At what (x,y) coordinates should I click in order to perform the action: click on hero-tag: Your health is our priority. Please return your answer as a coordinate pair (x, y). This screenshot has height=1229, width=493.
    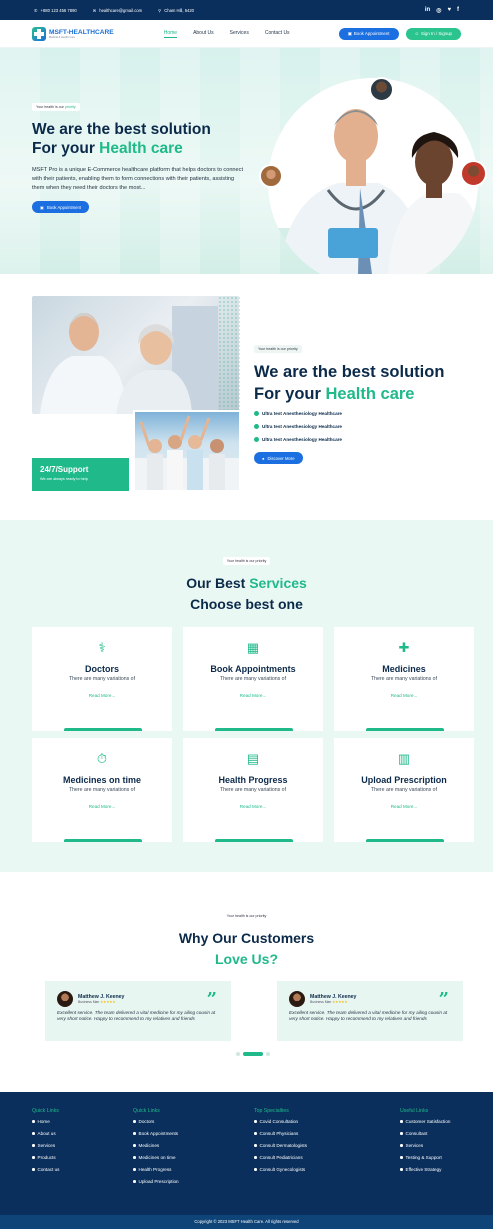
    Looking at the image, I should click on (56, 107).